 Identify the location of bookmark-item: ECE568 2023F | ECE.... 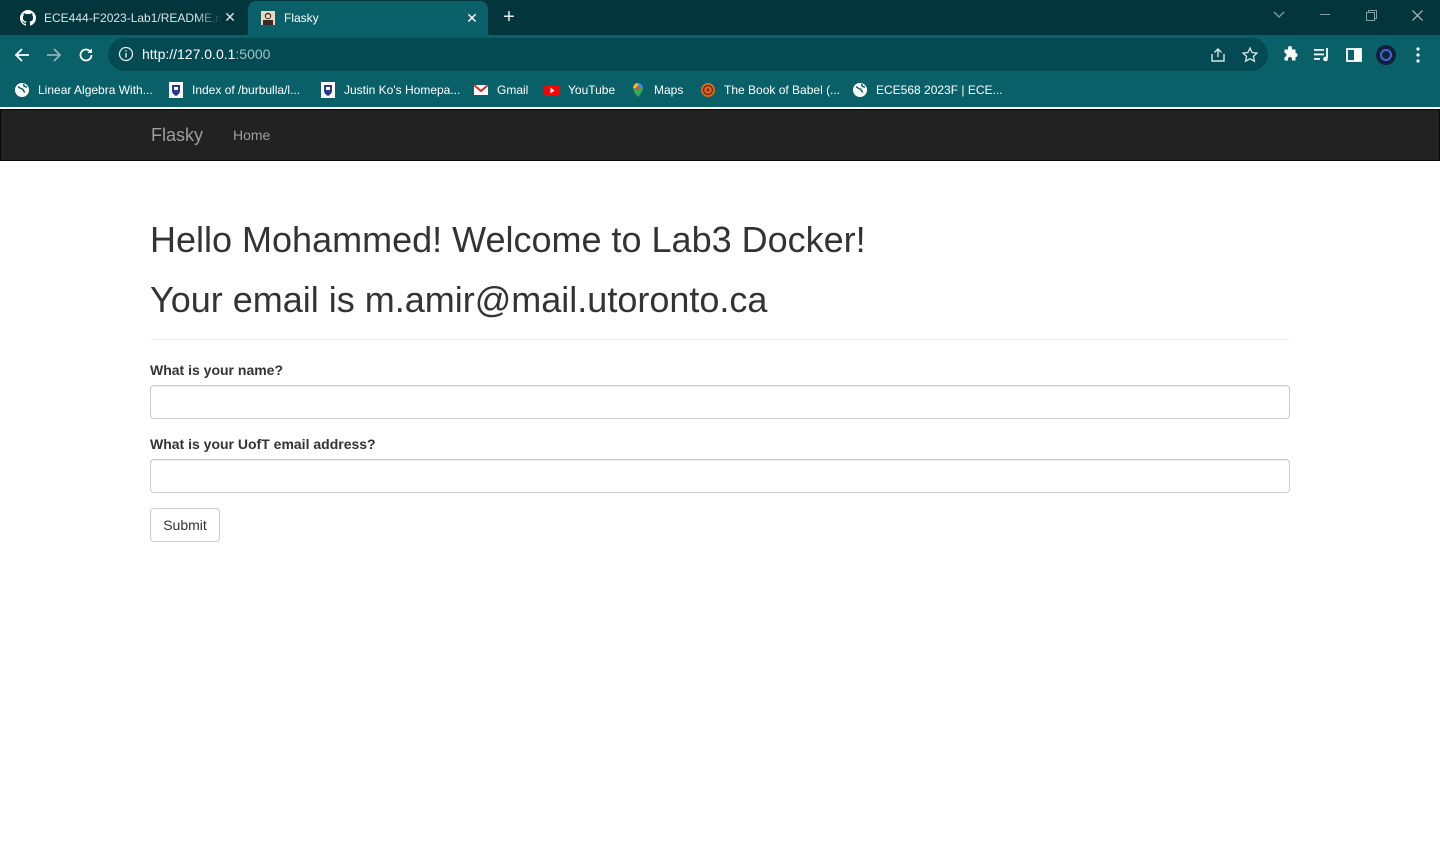
(927, 90).